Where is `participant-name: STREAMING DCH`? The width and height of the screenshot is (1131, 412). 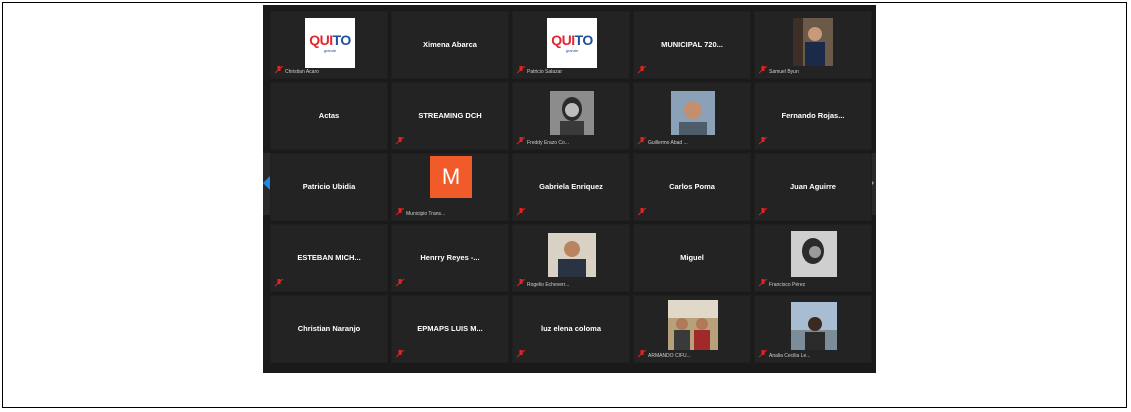
participant-name: STREAMING DCH is located at coordinates (450, 115).